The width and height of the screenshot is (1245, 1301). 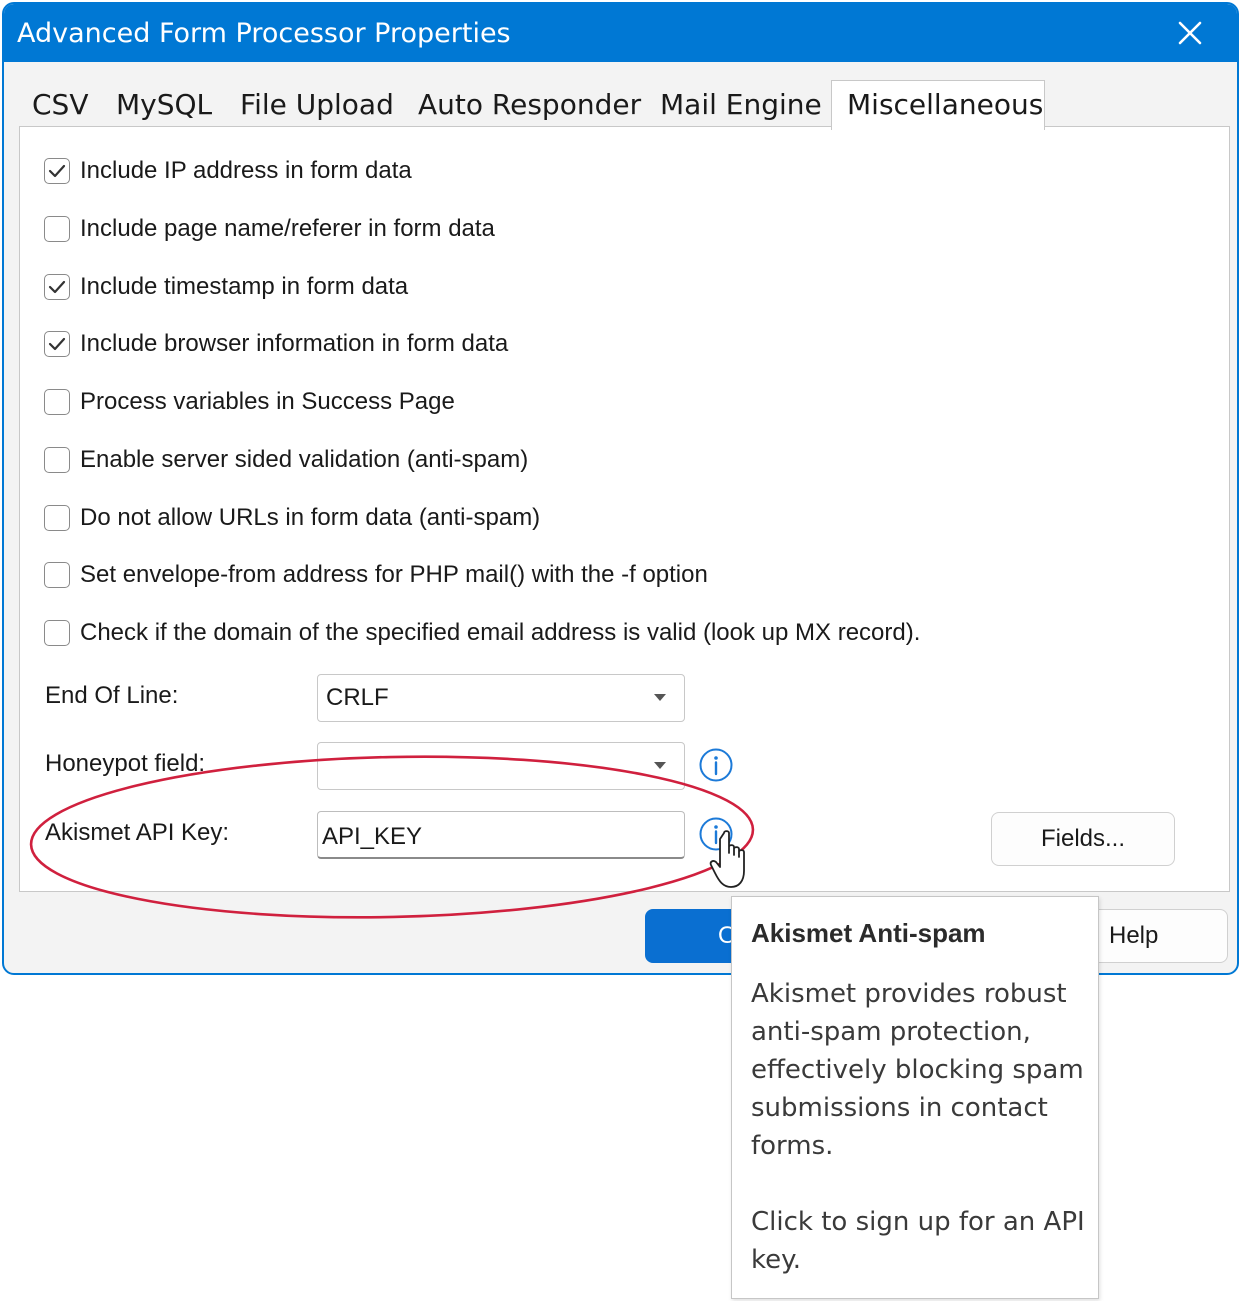 I want to click on close-button, so click(x=1190, y=33).